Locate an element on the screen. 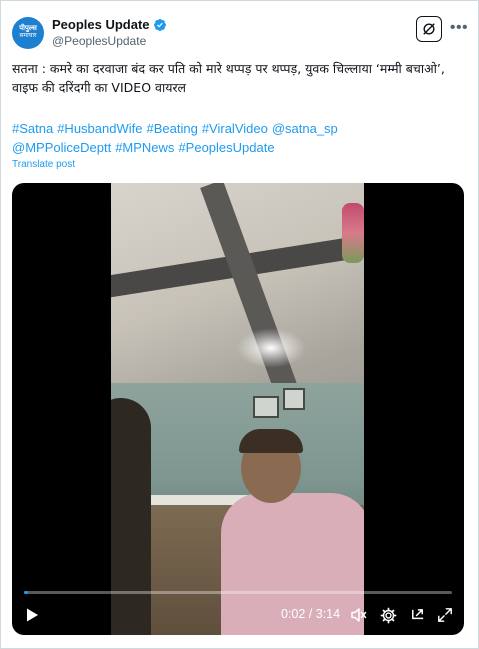  grok-icon is located at coordinates (429, 29).